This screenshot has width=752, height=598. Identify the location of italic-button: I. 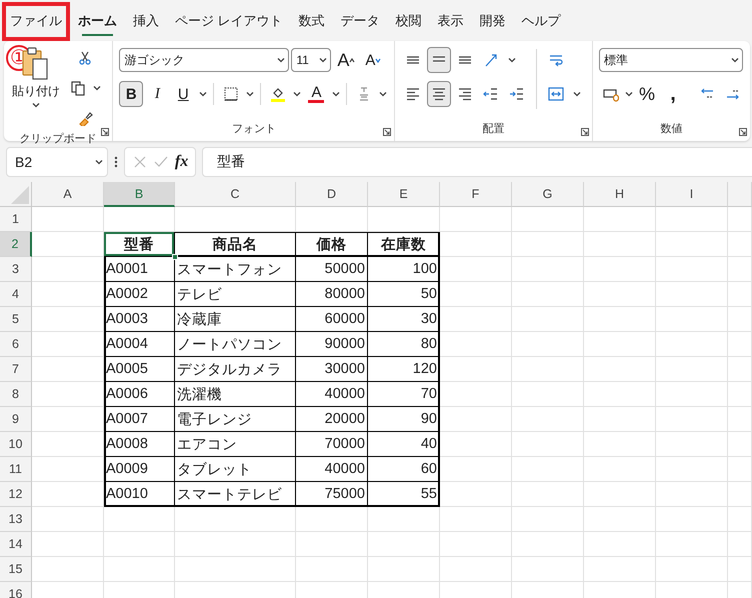
(157, 94).